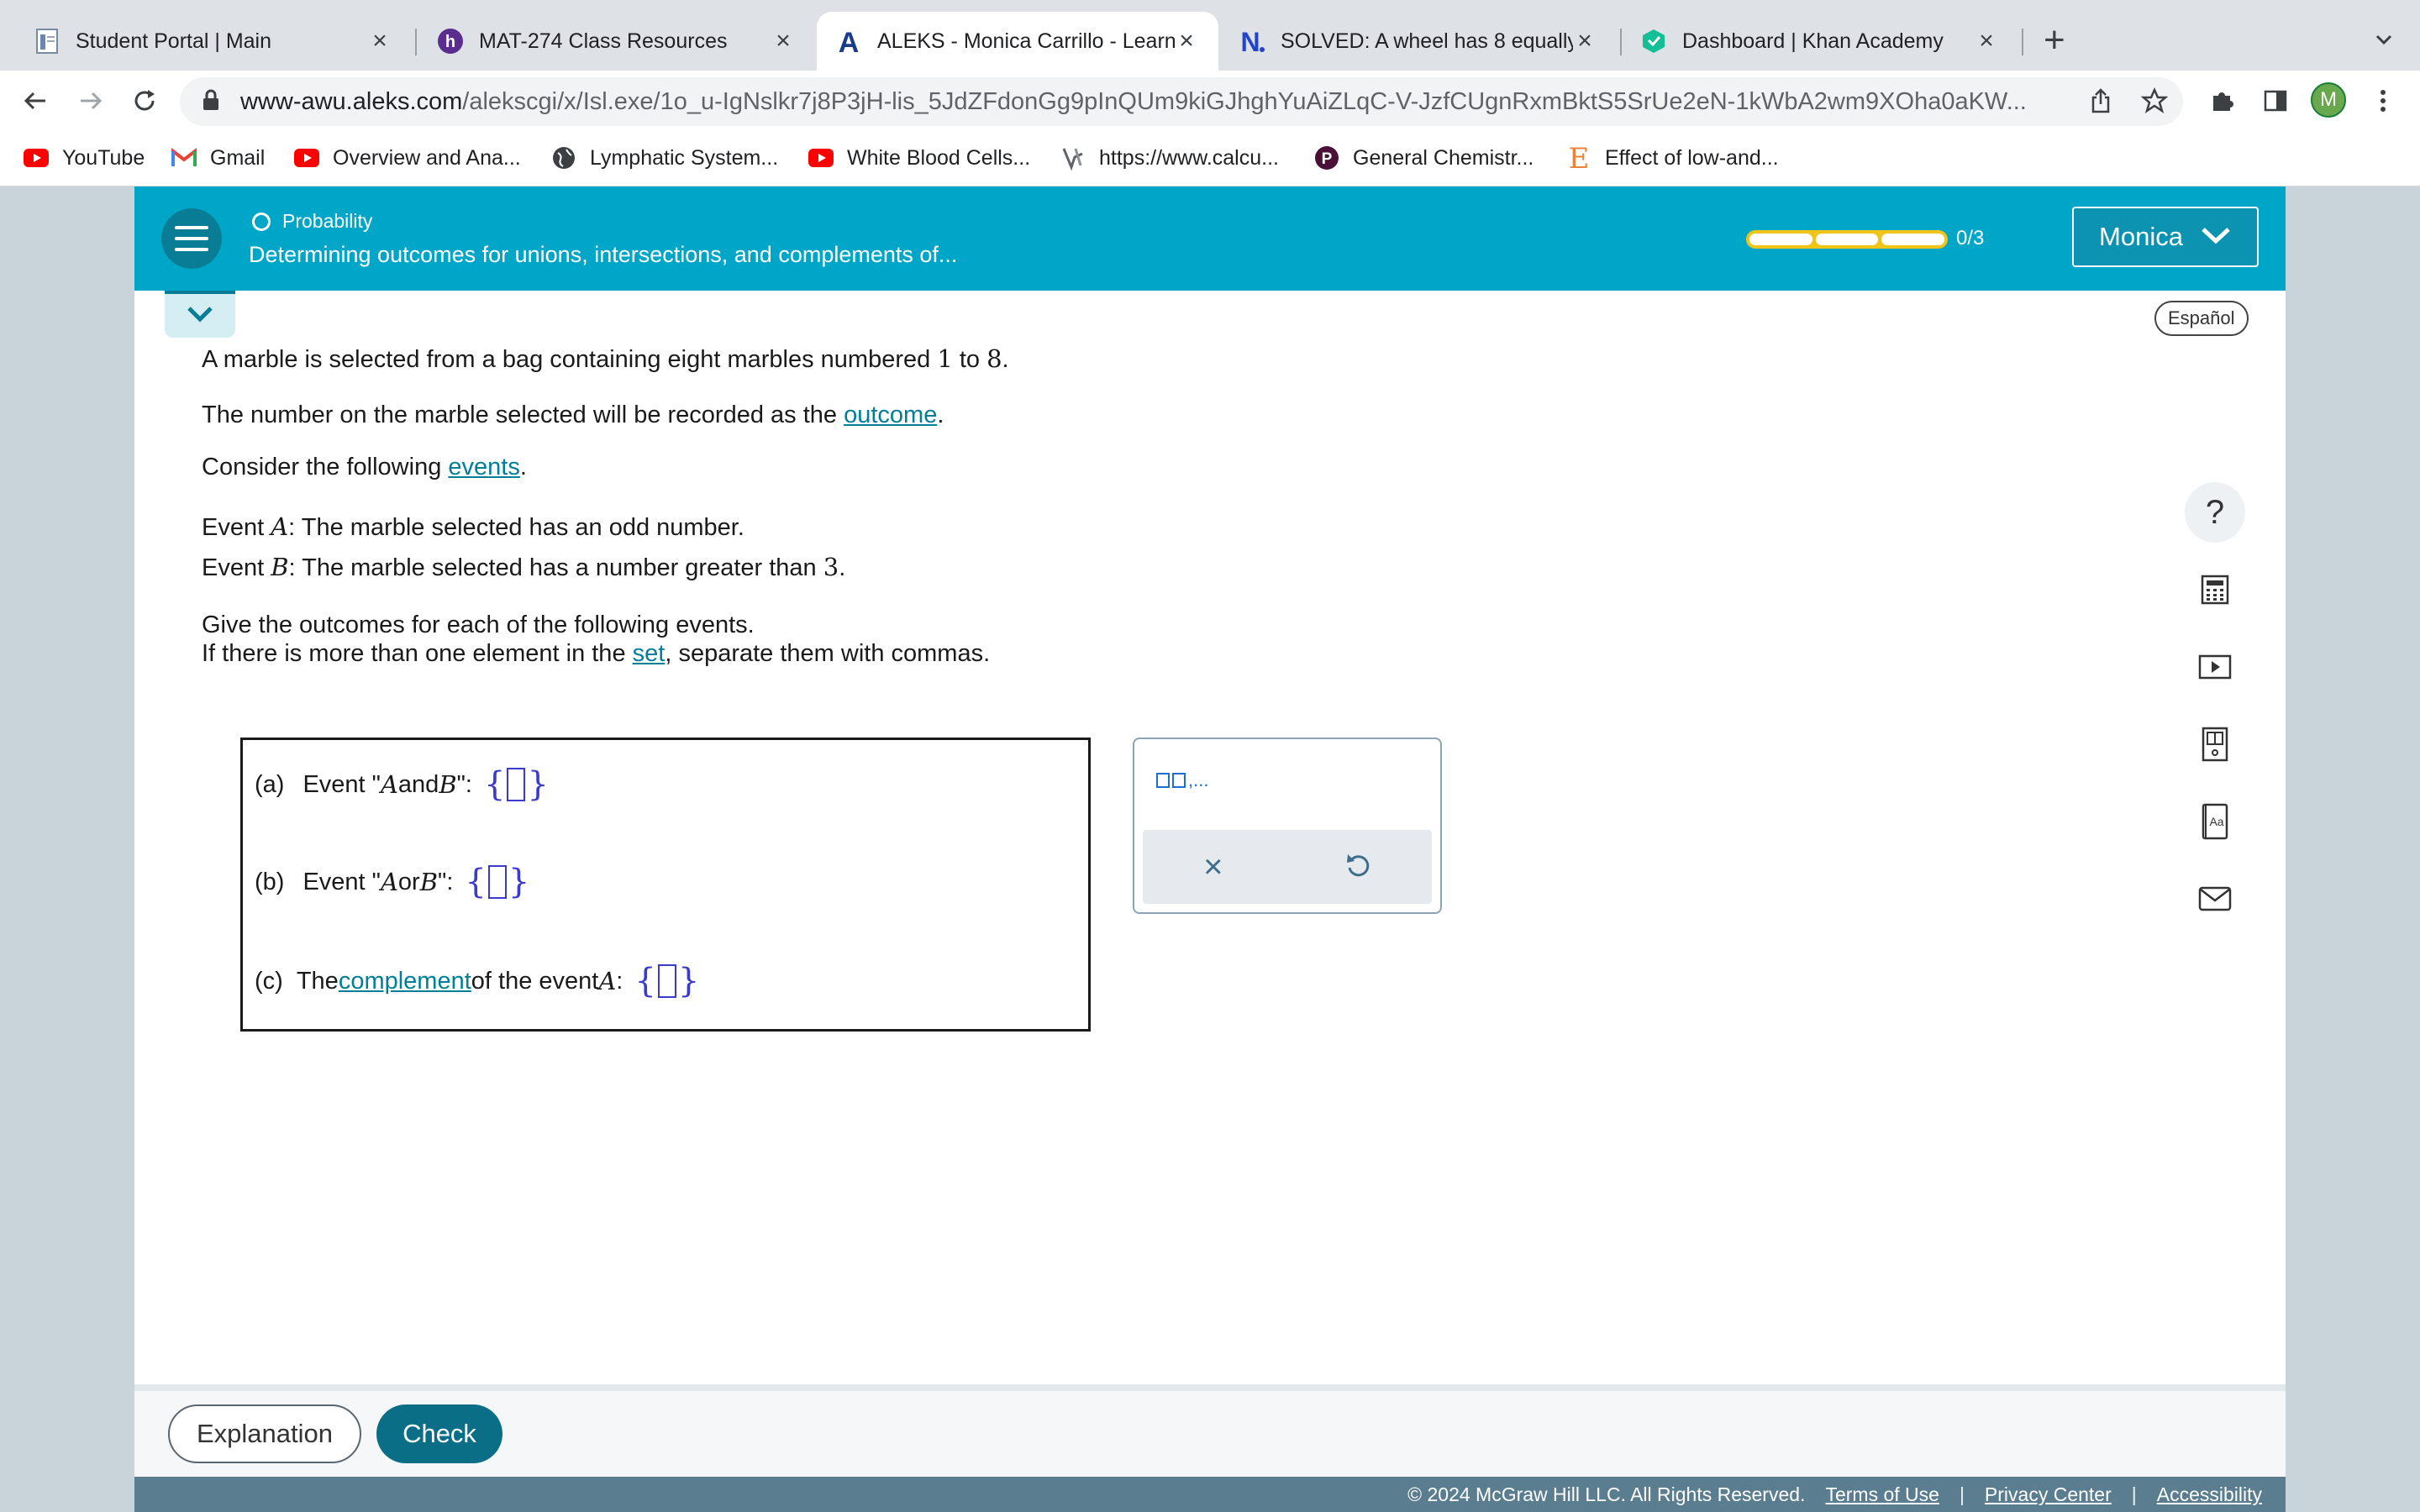  I want to click on events-link: events, so click(483, 467).